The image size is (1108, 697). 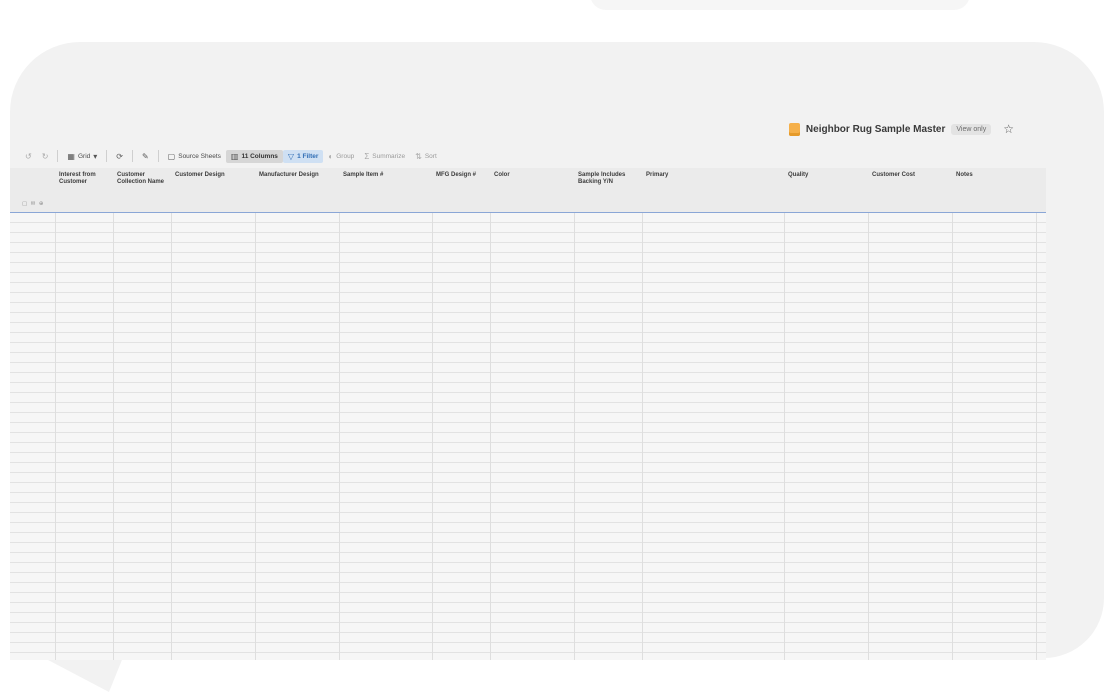 I want to click on sheet-title: Neighbor Rug Sample Master, so click(x=875, y=129).